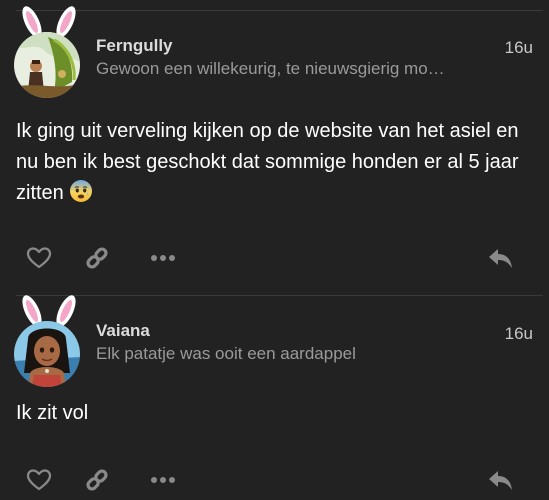  Describe the element at coordinates (81, 191) in the screenshot. I see `anxious-face-icon` at that location.